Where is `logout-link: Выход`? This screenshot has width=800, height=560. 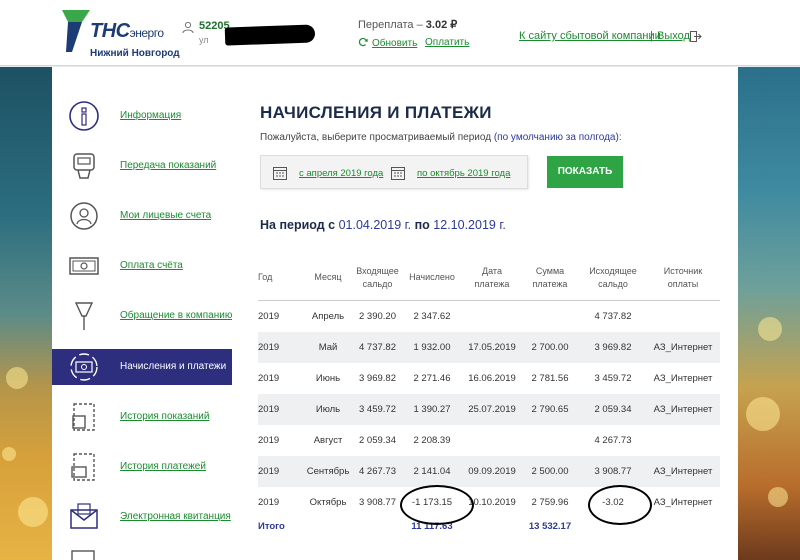
logout-link: Выход is located at coordinates (673, 36).